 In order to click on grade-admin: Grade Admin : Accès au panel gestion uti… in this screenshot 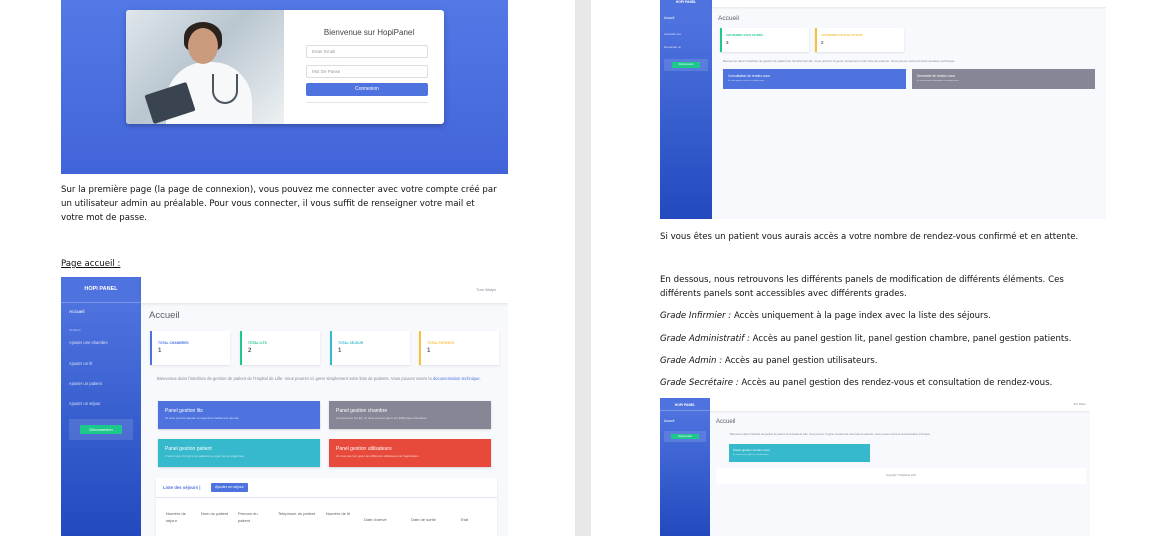, I will do `click(769, 361)`.